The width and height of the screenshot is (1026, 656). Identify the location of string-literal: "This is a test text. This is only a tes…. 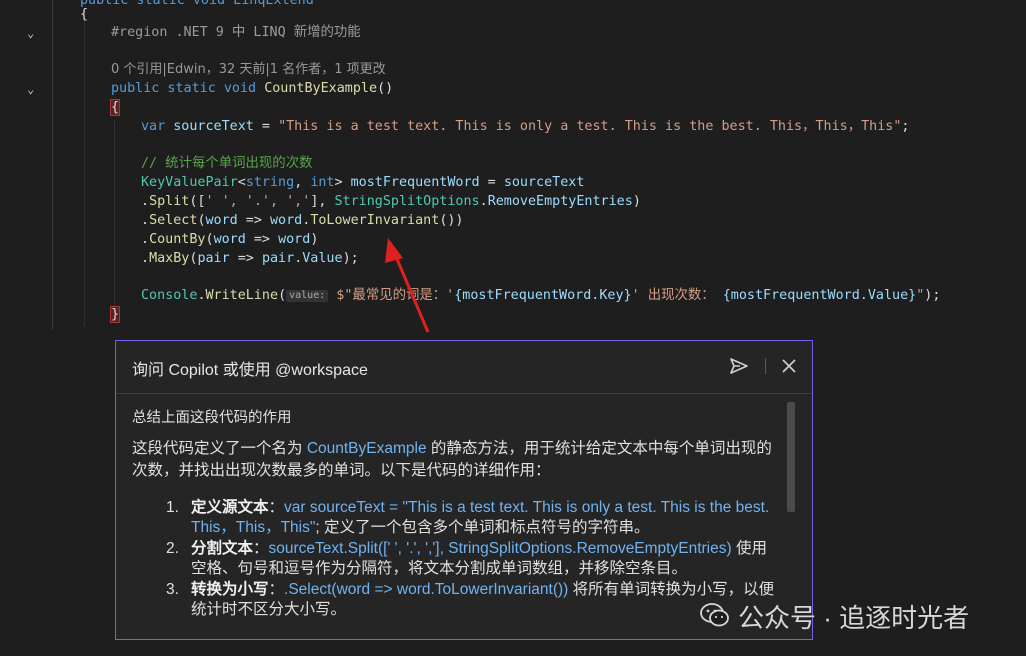
(590, 126).